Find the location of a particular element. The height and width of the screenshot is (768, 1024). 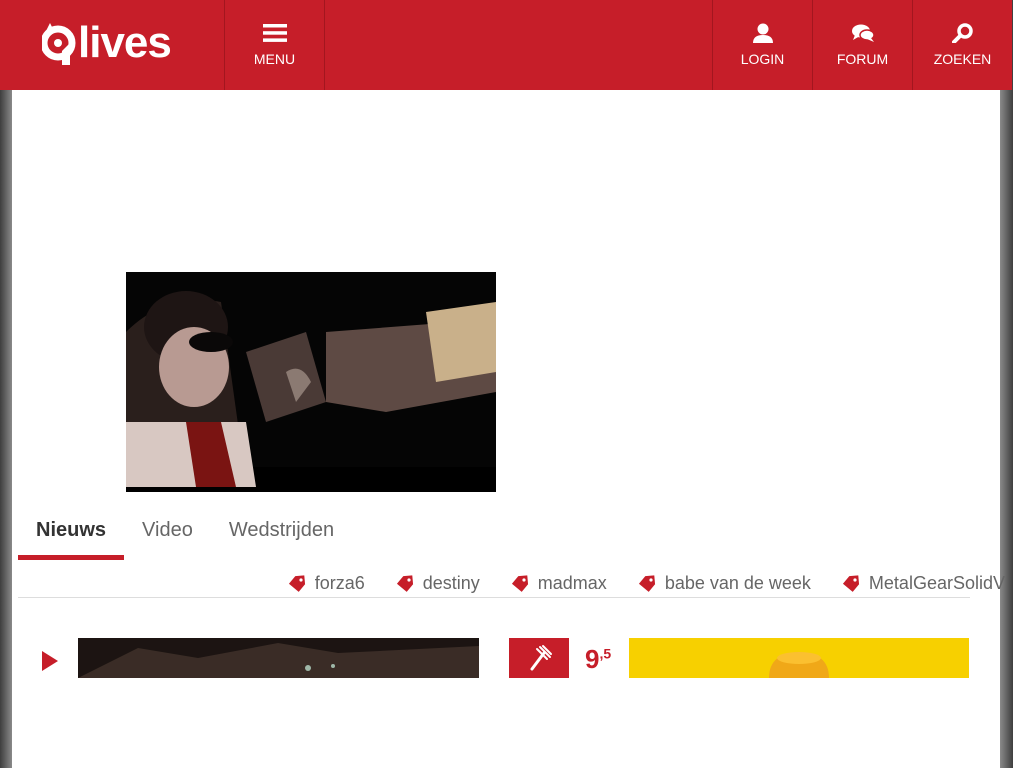

hamburger-icon is located at coordinates (274, 33).